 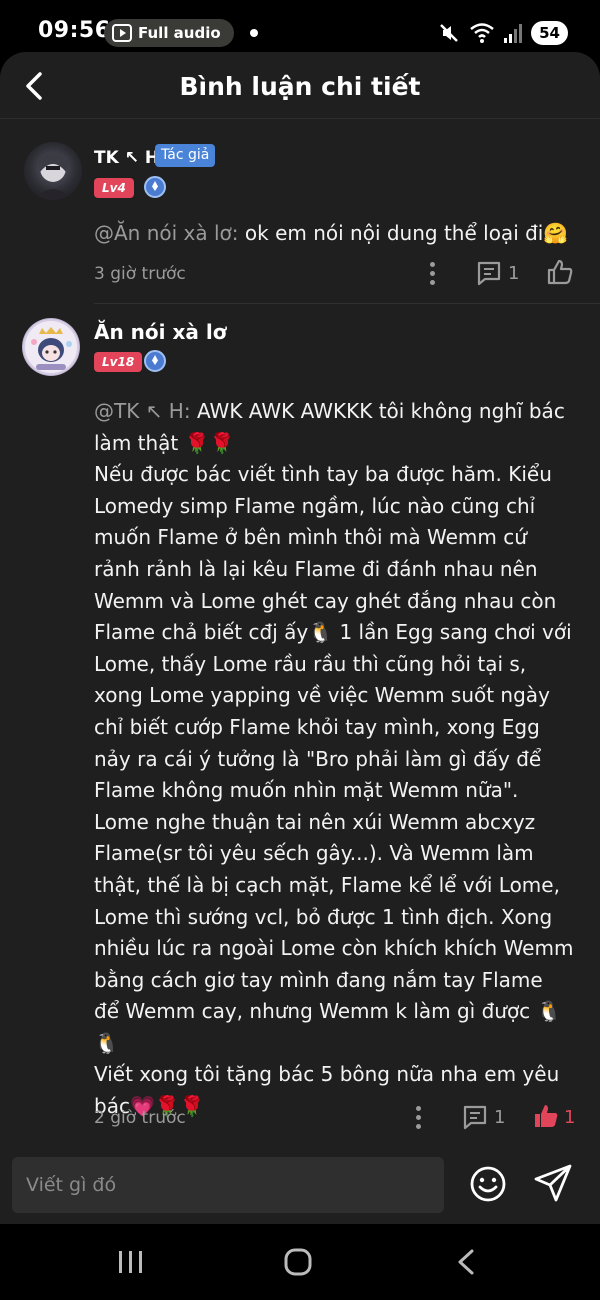 What do you see at coordinates (142, 411) in the screenshot?
I see `mention-link: @TK ↖ H:` at bounding box center [142, 411].